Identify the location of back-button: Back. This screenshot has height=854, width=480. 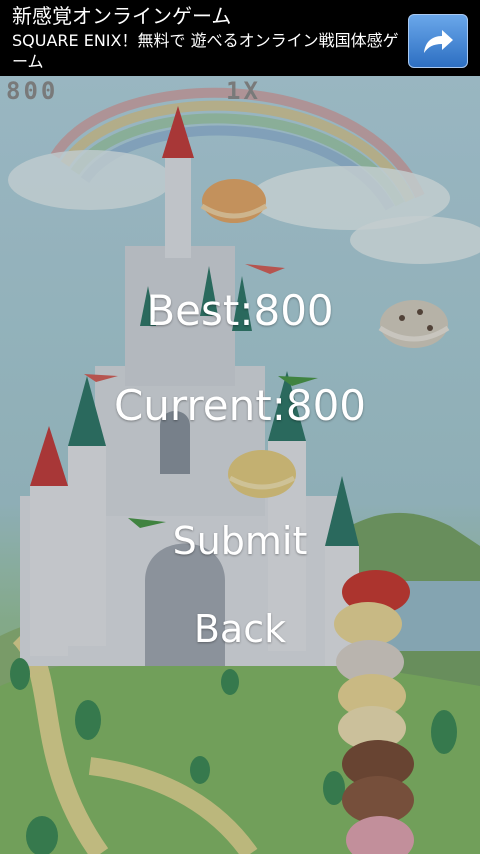
(240, 629).